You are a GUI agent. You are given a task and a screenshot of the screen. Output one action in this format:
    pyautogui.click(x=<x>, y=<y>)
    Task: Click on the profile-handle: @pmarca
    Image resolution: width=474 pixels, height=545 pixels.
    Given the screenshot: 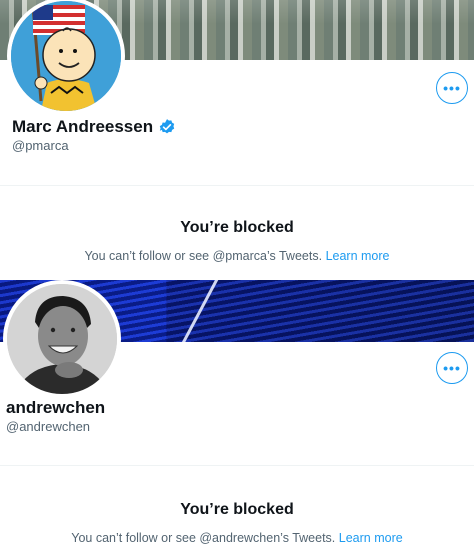 What is the action you would take?
    pyautogui.click(x=40, y=145)
    